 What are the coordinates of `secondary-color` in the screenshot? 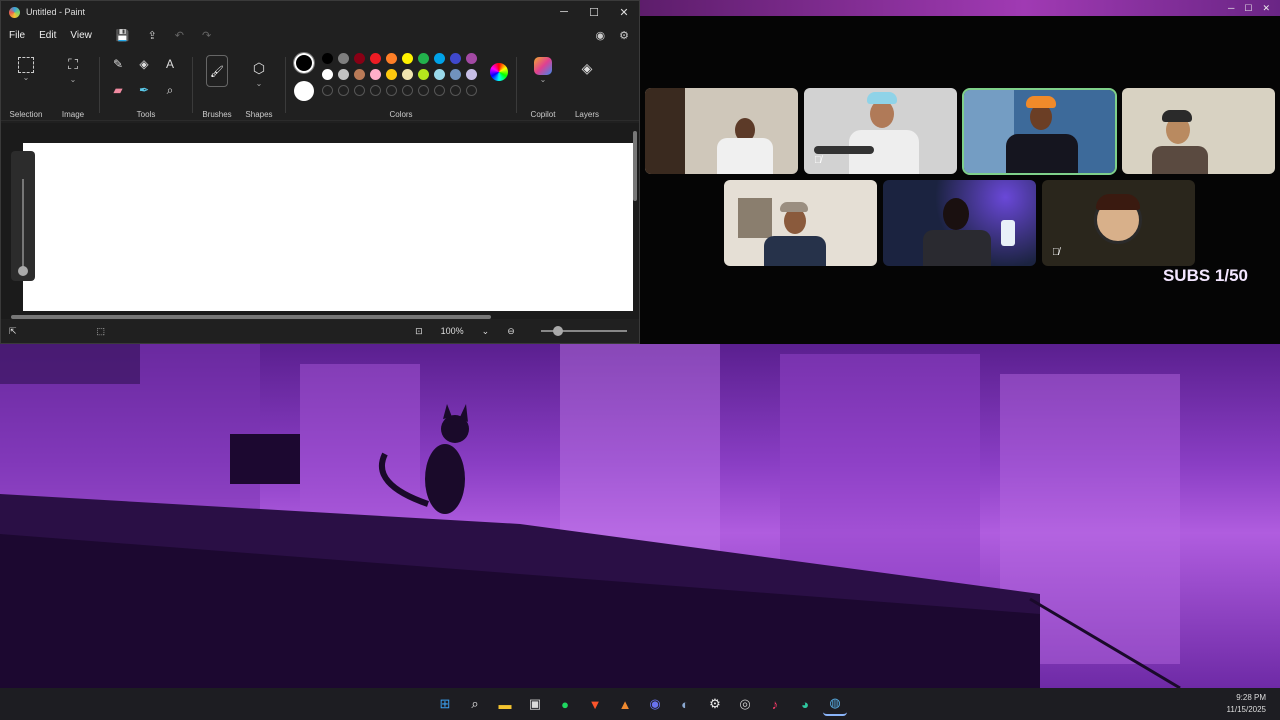 It's located at (304, 91).